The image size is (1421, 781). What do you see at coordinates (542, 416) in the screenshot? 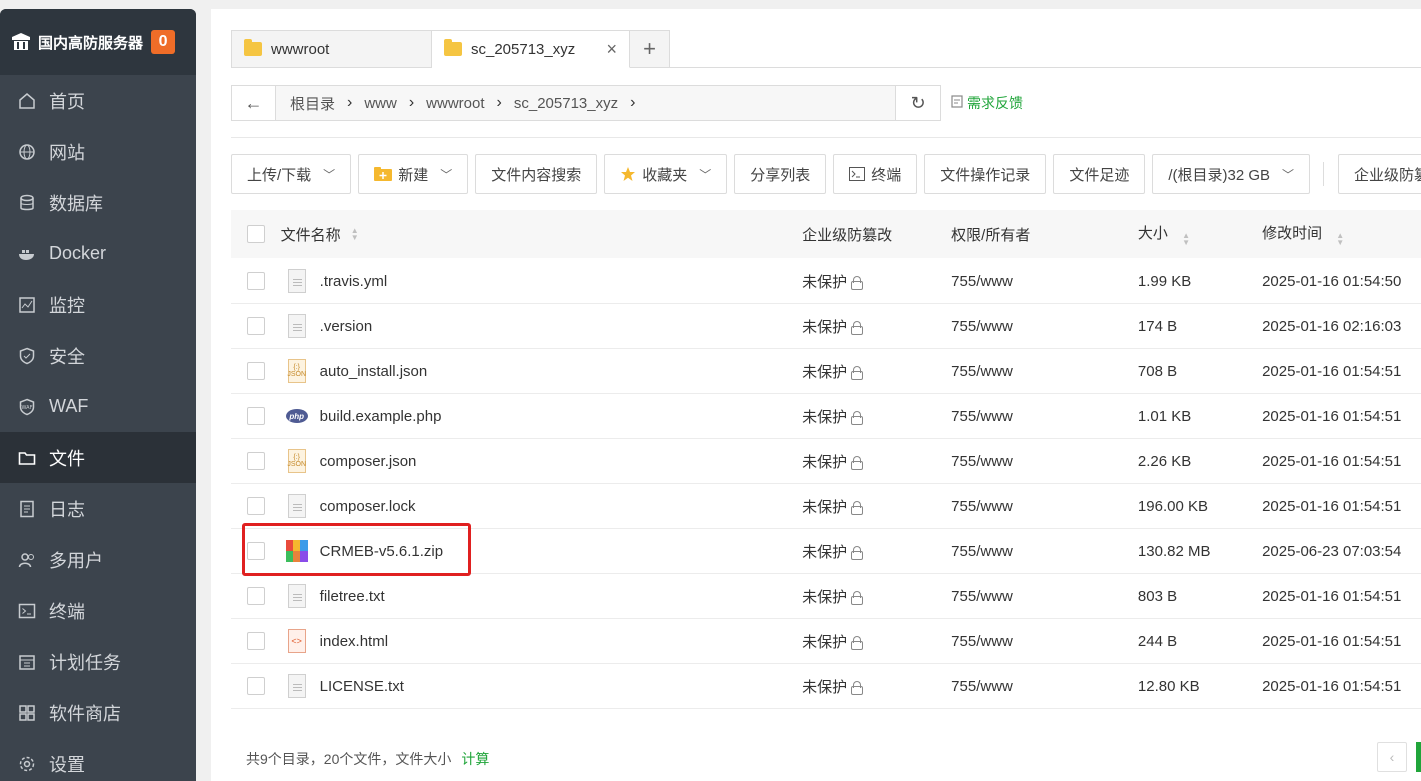
I see `file-name-cell: php build.example.php` at bounding box center [542, 416].